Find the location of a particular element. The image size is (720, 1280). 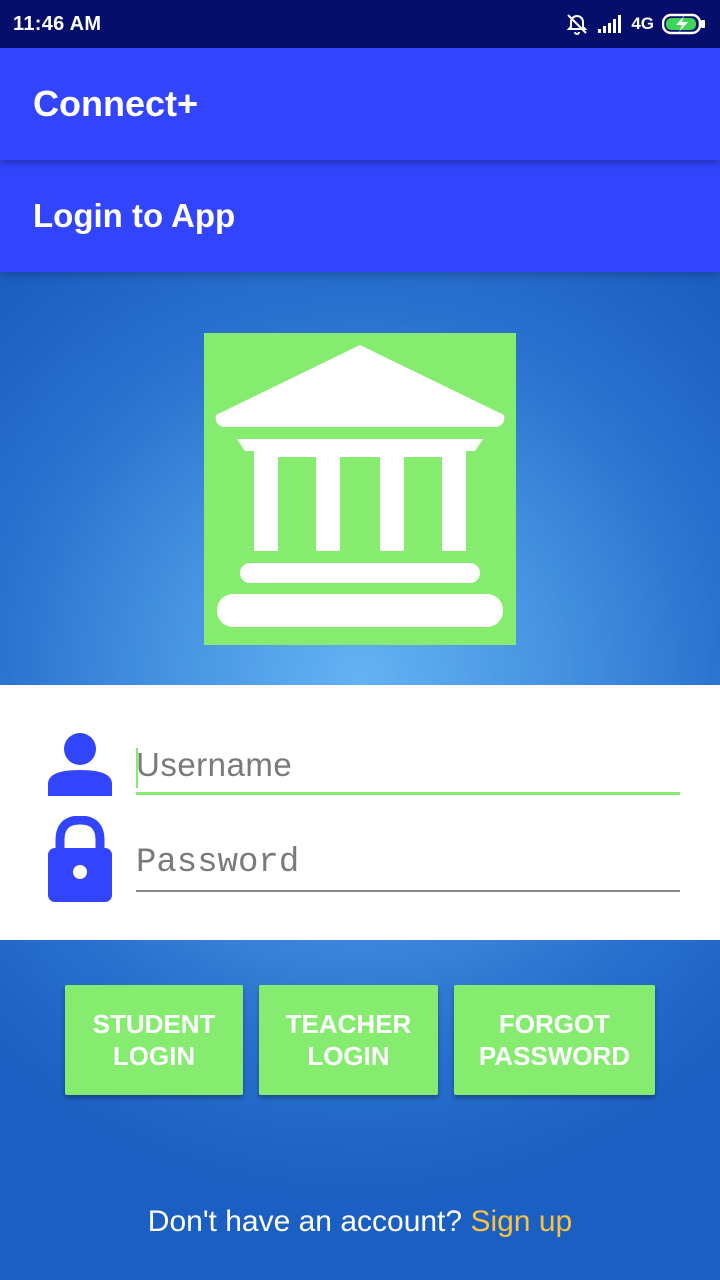

password-field-wrap is located at coordinates (408, 868).